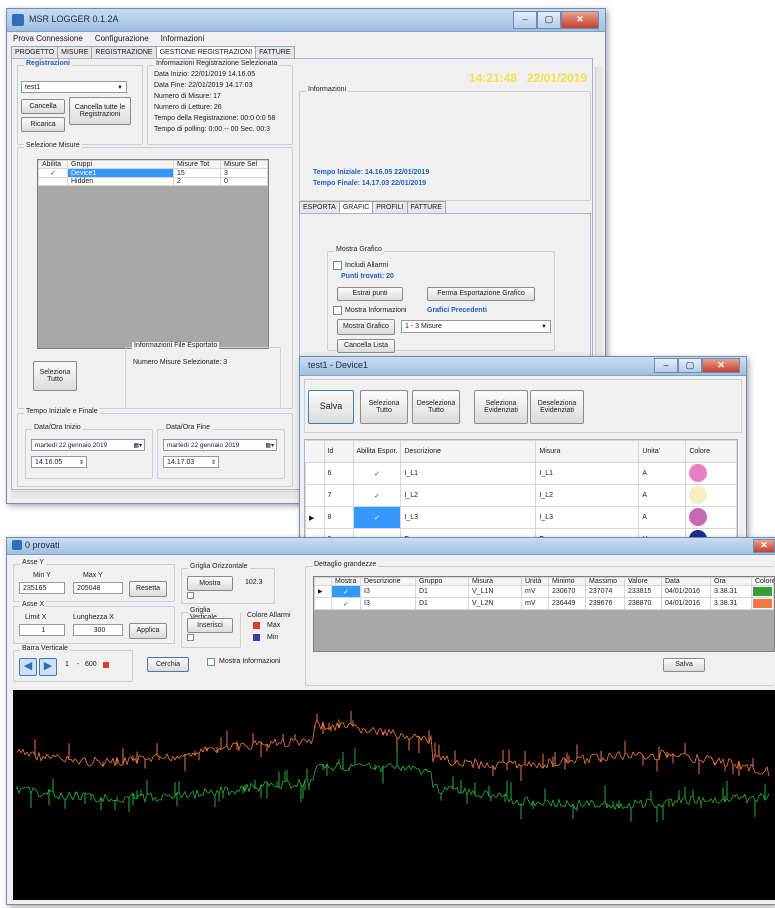  What do you see at coordinates (100, 111) in the screenshot?
I see `cancella-tutte-button: Cancella tutte le Registrazioni` at bounding box center [100, 111].